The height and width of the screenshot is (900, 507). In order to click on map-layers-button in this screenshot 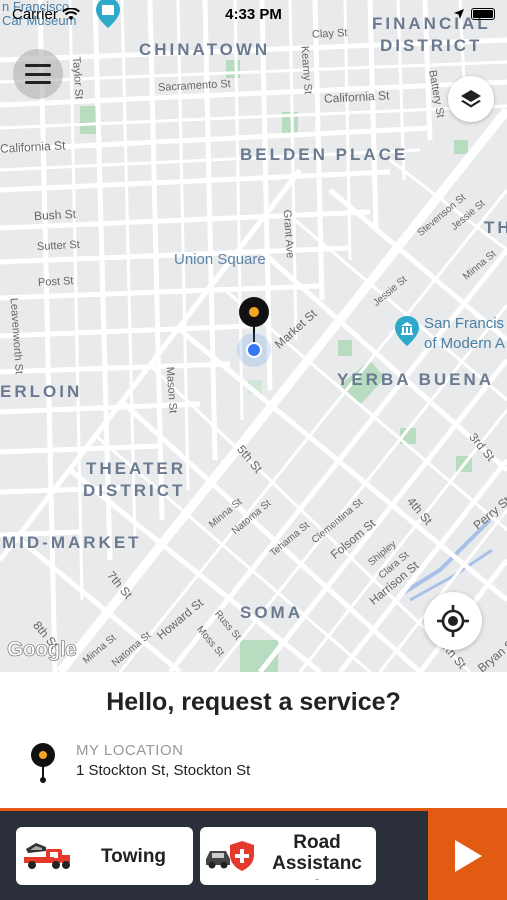, I will do `click(471, 99)`.